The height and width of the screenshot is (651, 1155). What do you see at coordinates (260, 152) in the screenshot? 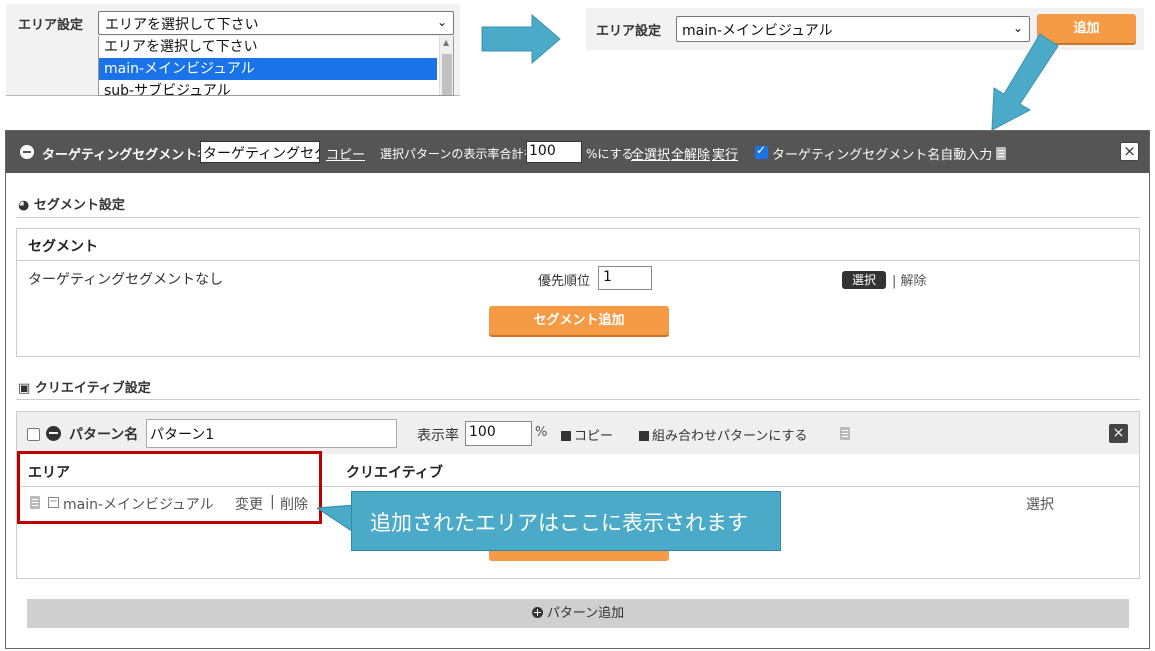
I see `segment-name-input: ターゲティングセグ` at bounding box center [260, 152].